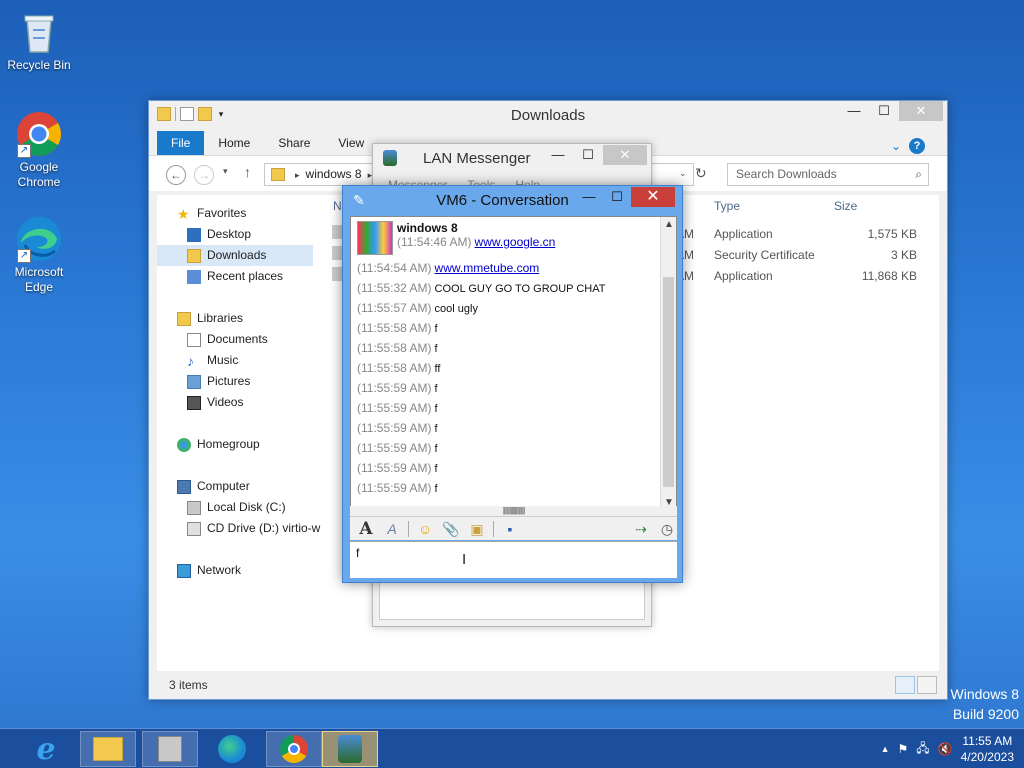  I want to click on volume-muted-icon: 🔇, so click(945, 749).